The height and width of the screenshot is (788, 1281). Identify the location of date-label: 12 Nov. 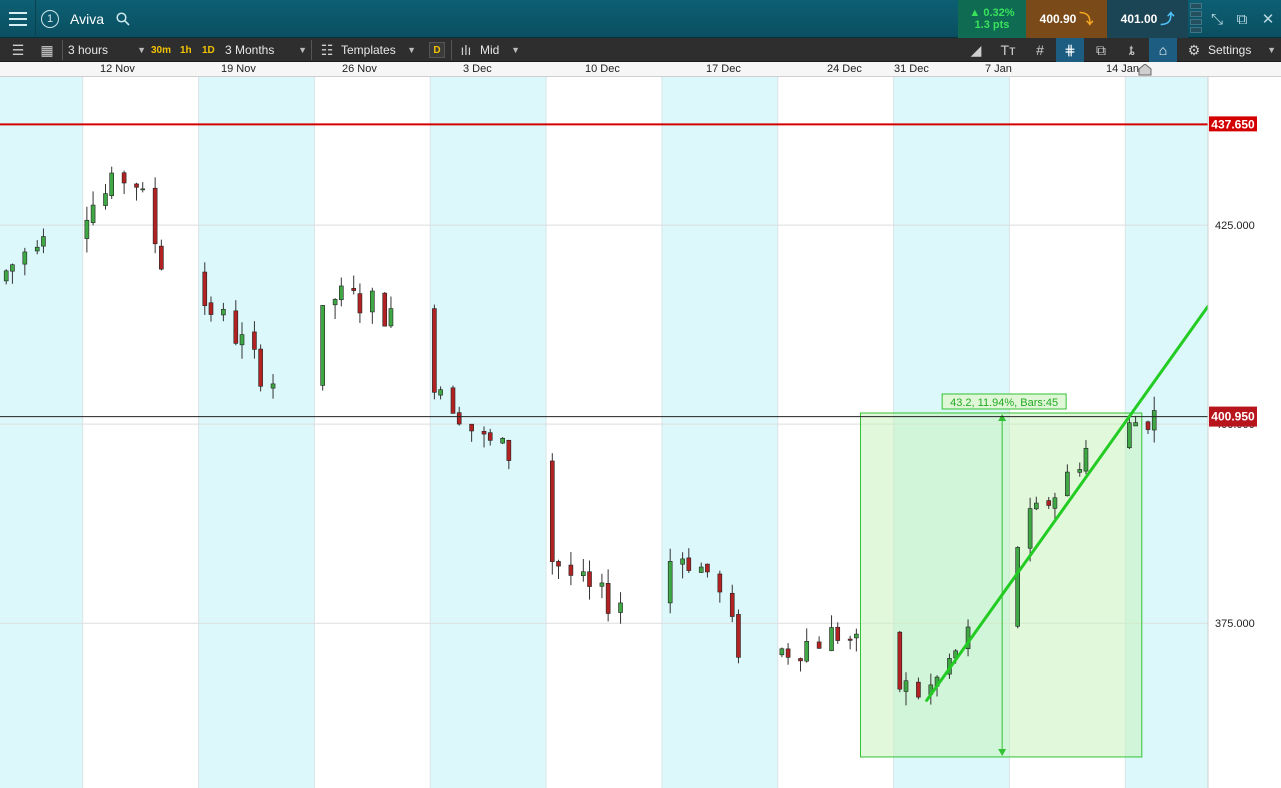
(117, 69).